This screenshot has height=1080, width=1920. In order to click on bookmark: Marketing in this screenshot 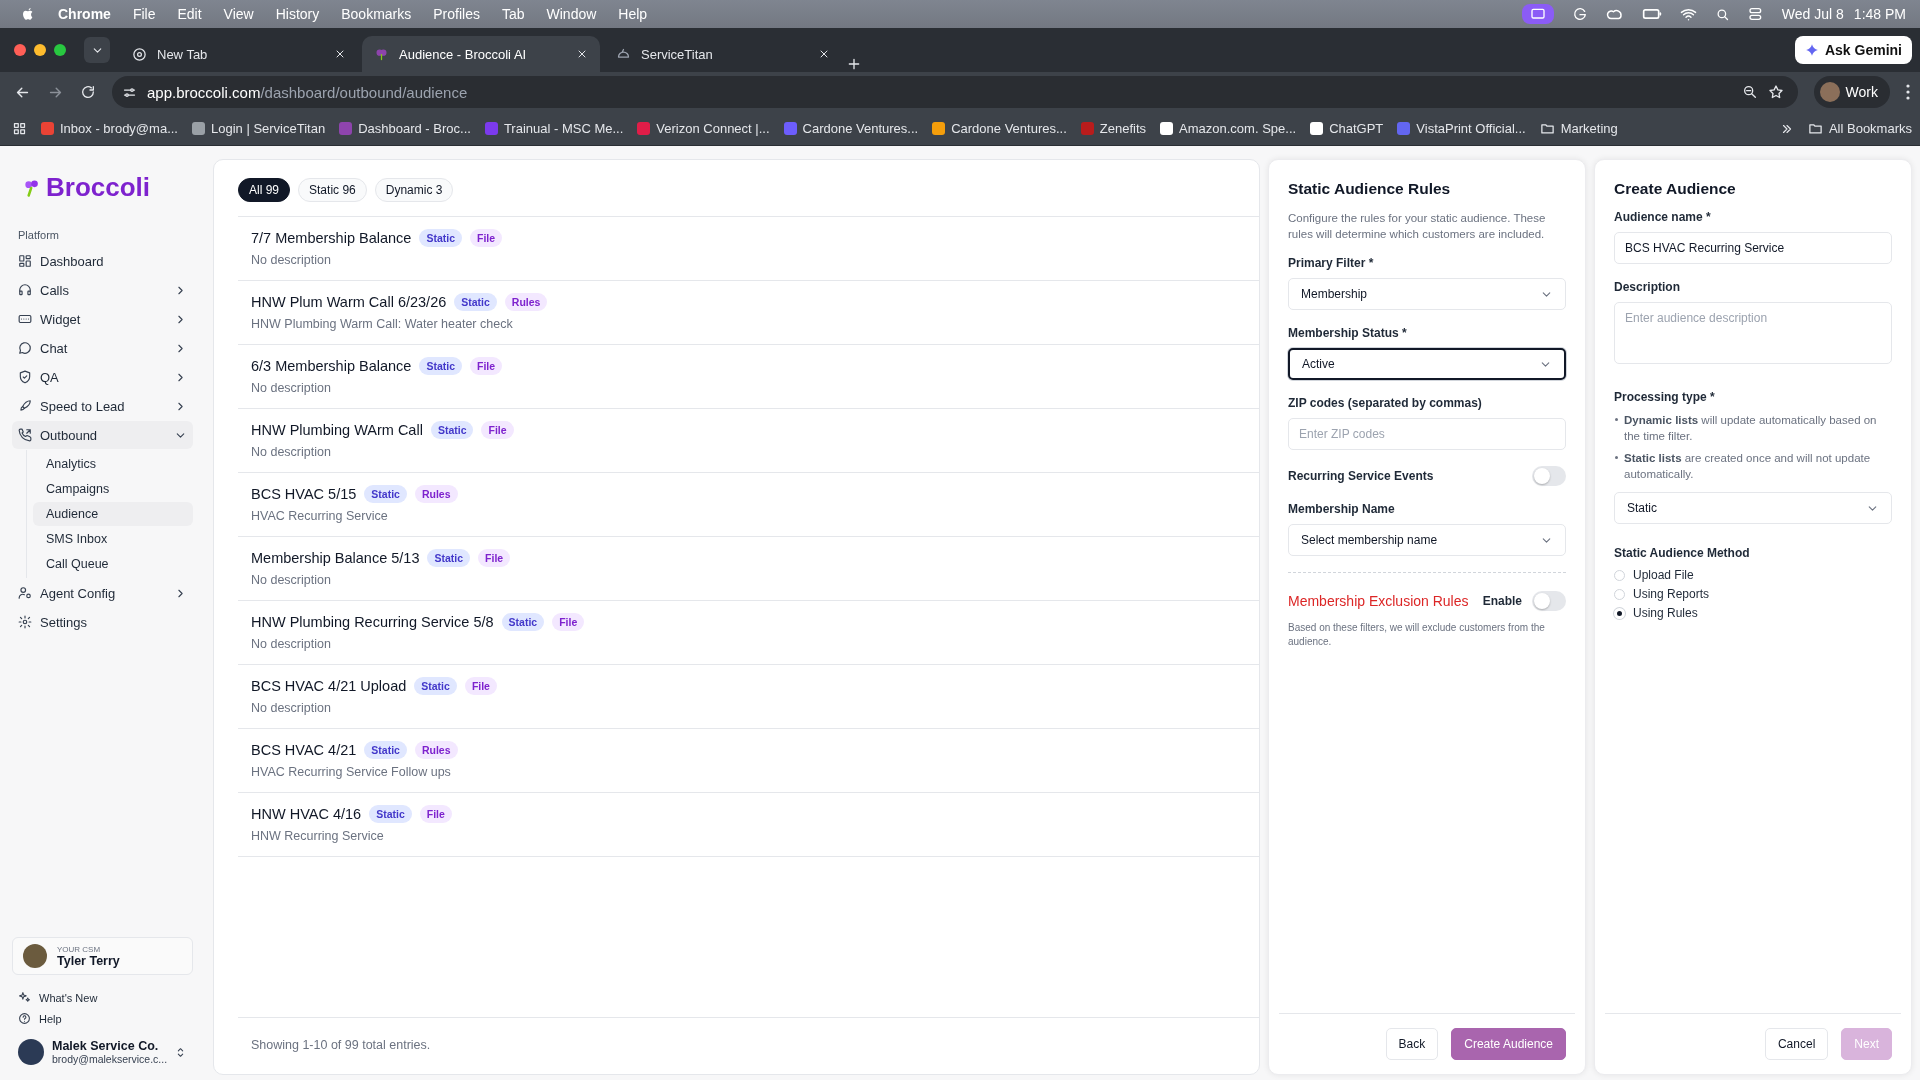, I will do `click(1578, 128)`.